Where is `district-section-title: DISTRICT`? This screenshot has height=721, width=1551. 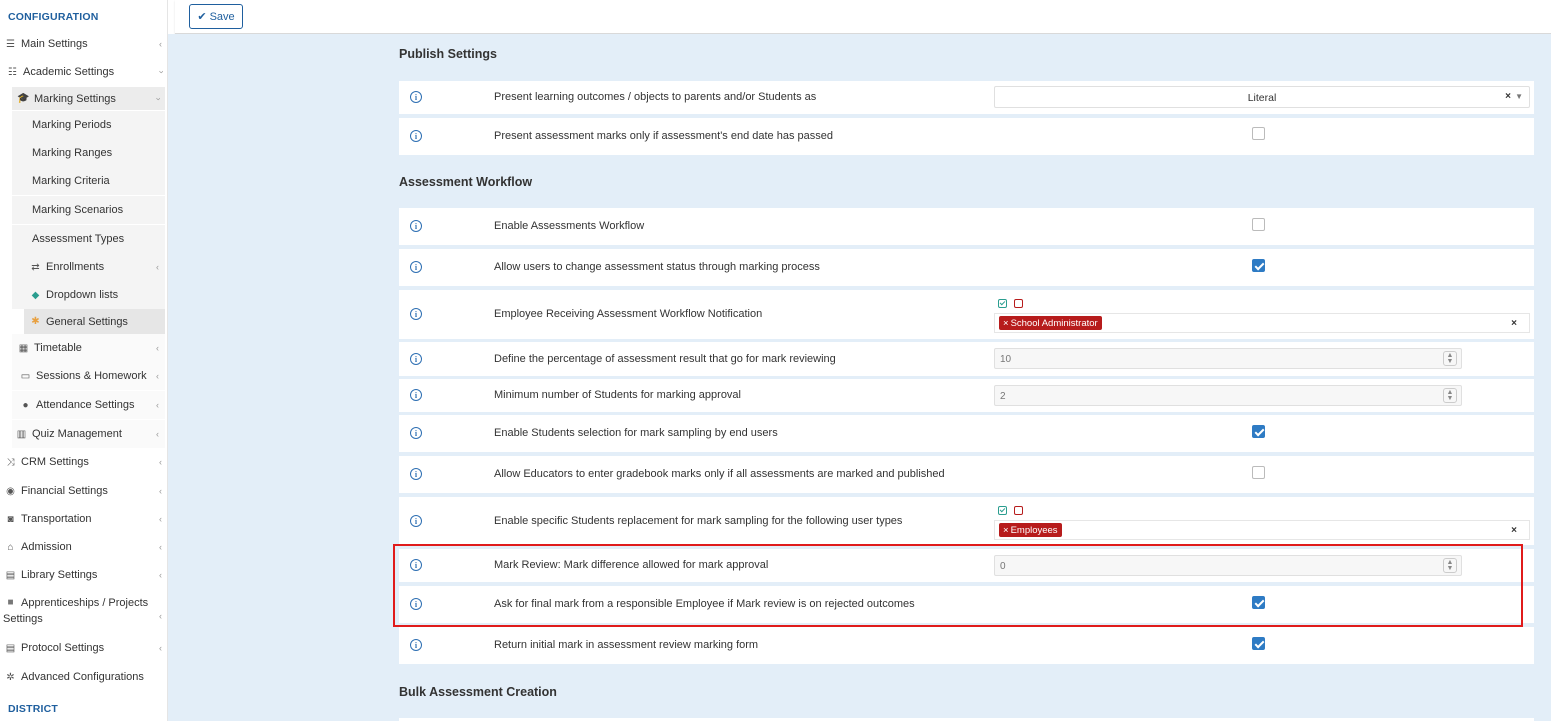
district-section-title: DISTRICT is located at coordinates (33, 709).